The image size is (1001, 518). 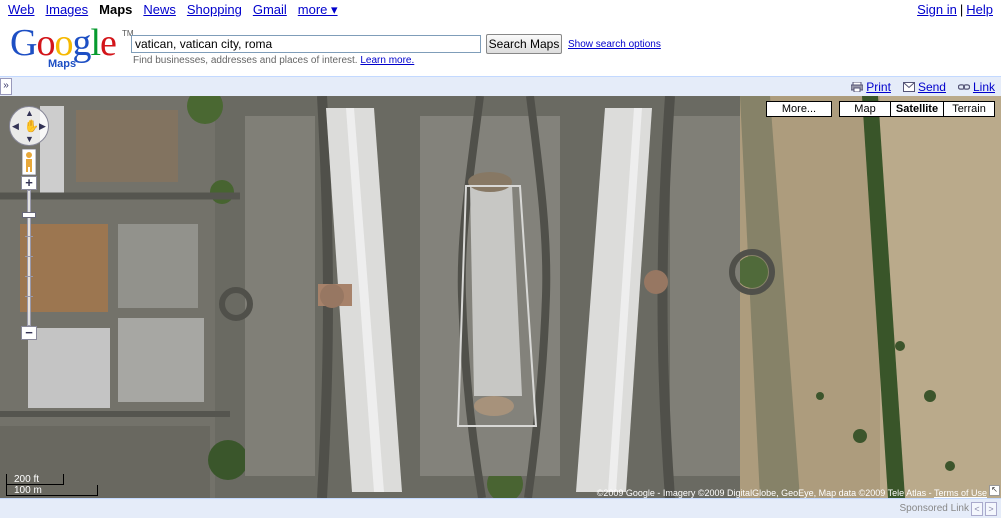 I want to click on search-maps-button: Search Maps, so click(x=524, y=44).